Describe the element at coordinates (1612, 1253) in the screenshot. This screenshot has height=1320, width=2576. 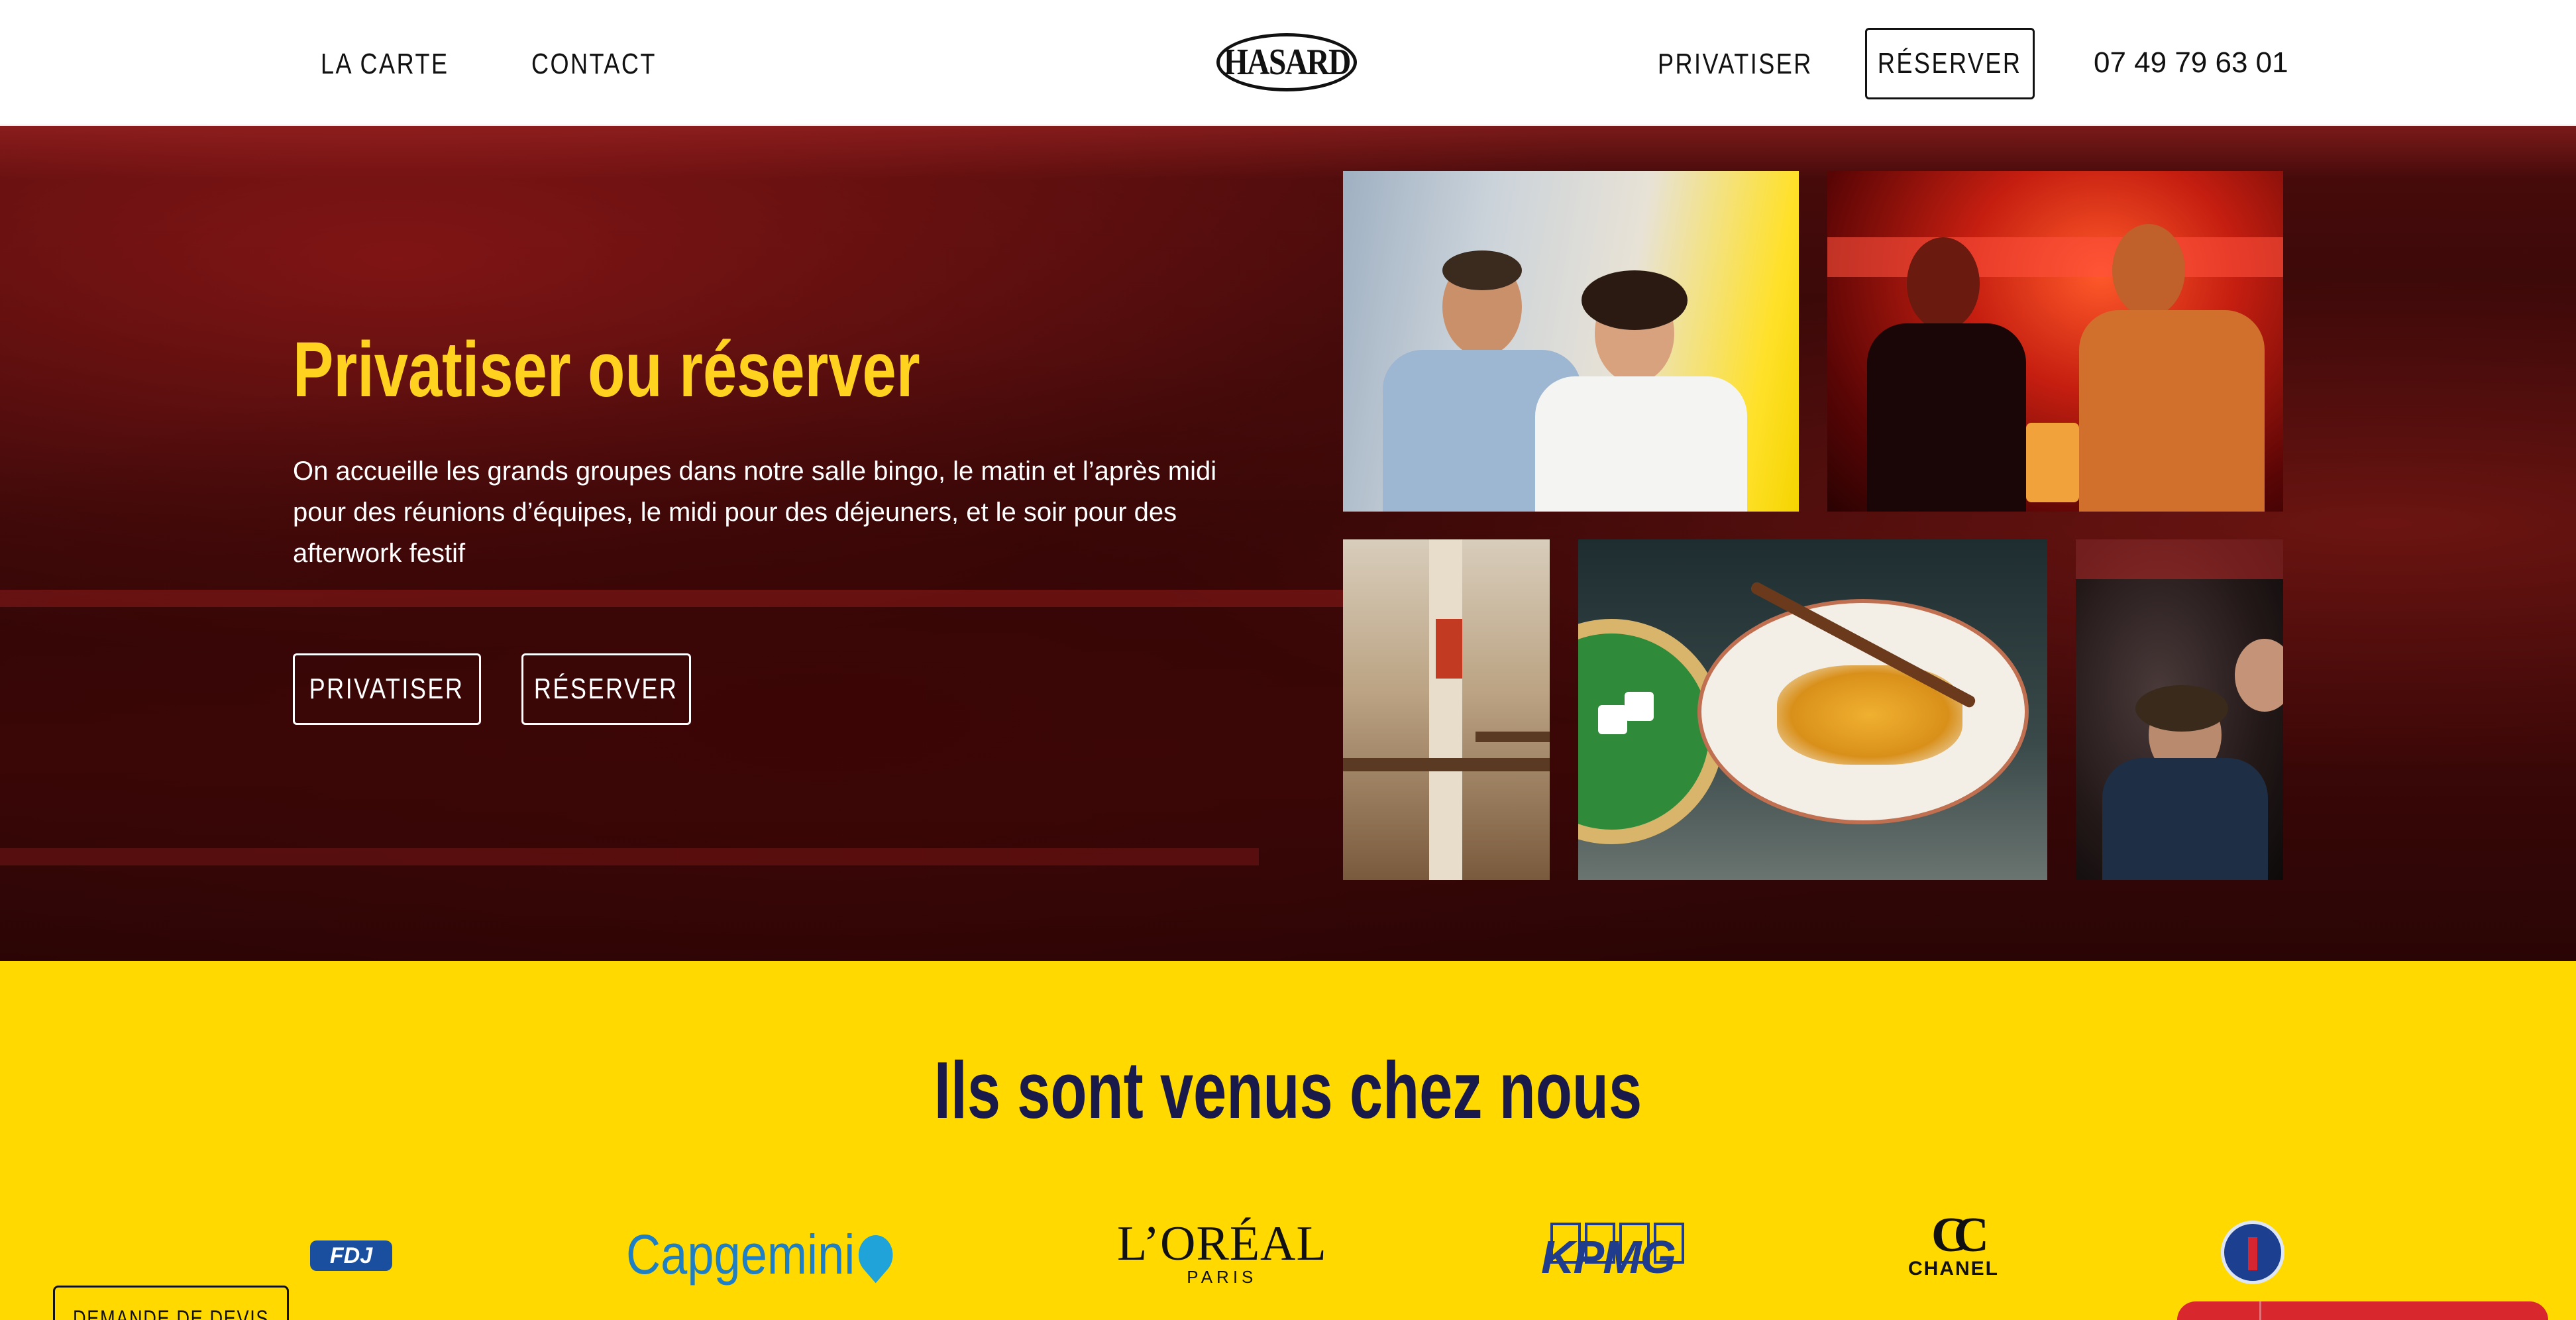
I see `kpmg-logo: KPMG` at that location.